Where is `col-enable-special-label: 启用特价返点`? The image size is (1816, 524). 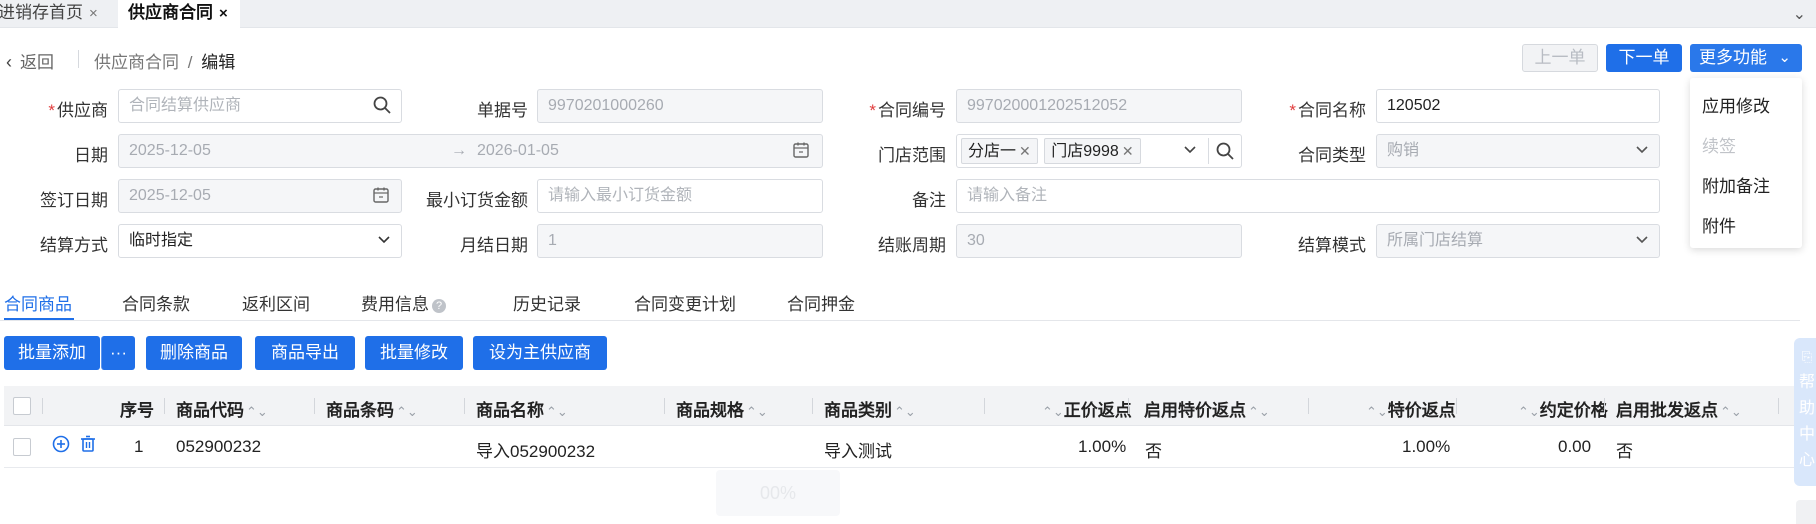 col-enable-special-label: 启用特价返点 is located at coordinates (1195, 410).